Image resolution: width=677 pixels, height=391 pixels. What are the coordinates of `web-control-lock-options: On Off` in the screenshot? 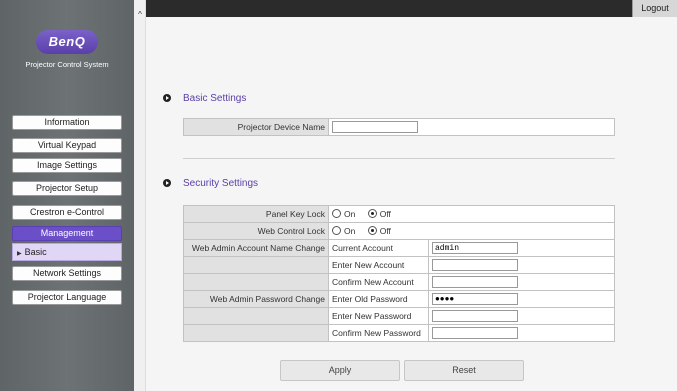 It's located at (471, 231).